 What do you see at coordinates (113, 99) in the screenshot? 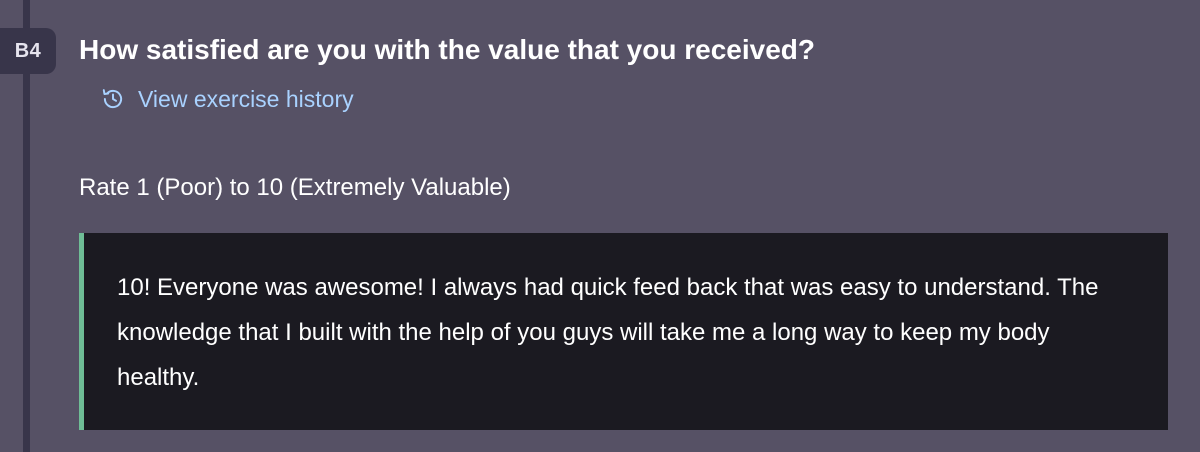
I see `history-icon` at bounding box center [113, 99].